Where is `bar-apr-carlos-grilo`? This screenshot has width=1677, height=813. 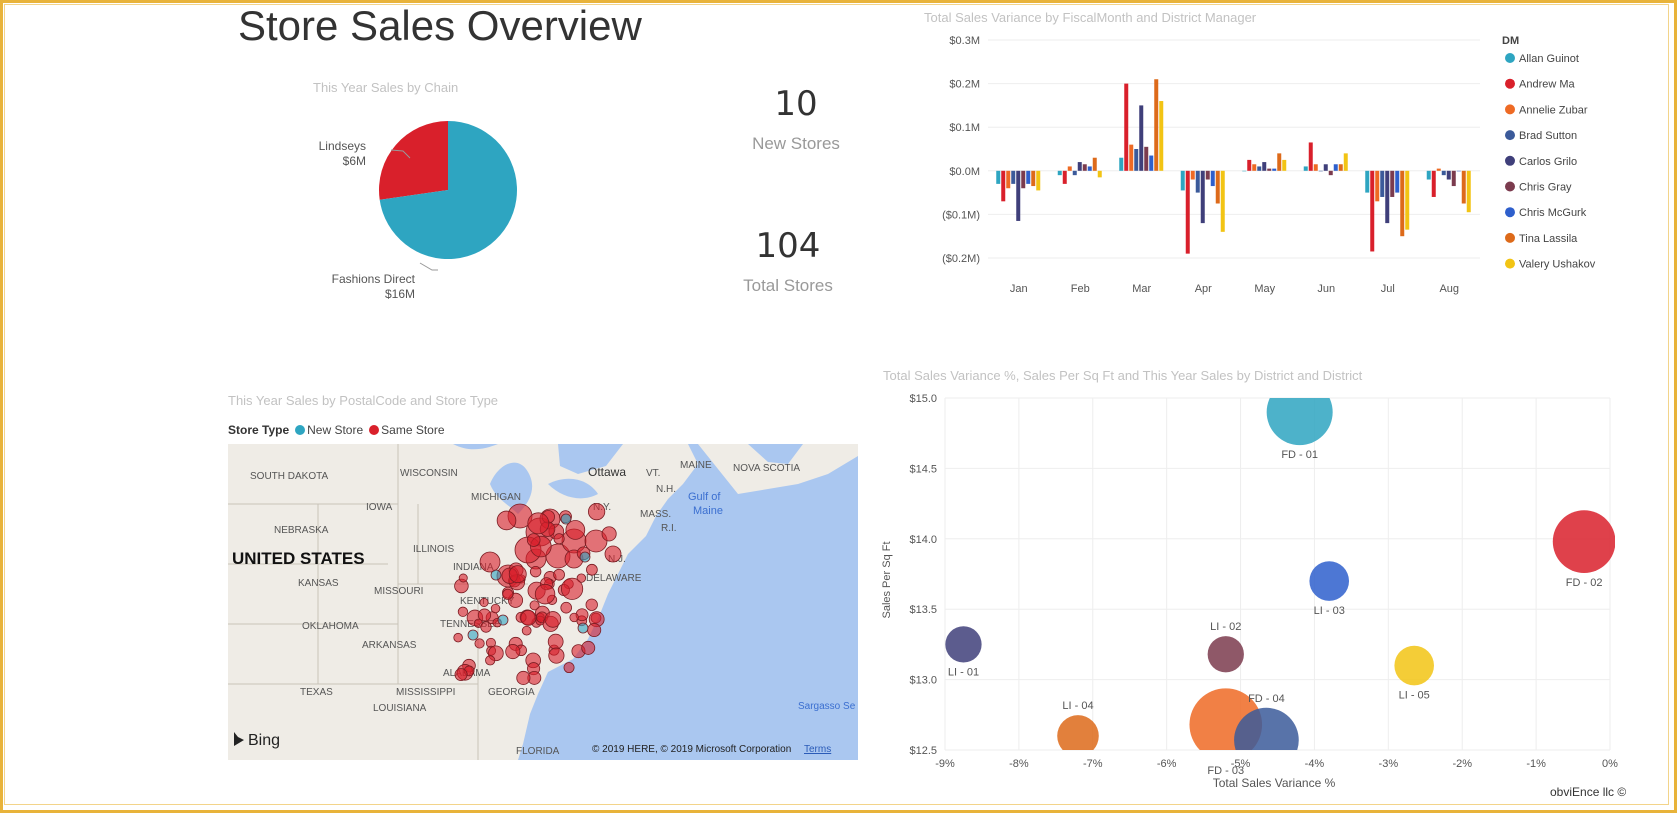 bar-apr-carlos-grilo is located at coordinates (1202, 197).